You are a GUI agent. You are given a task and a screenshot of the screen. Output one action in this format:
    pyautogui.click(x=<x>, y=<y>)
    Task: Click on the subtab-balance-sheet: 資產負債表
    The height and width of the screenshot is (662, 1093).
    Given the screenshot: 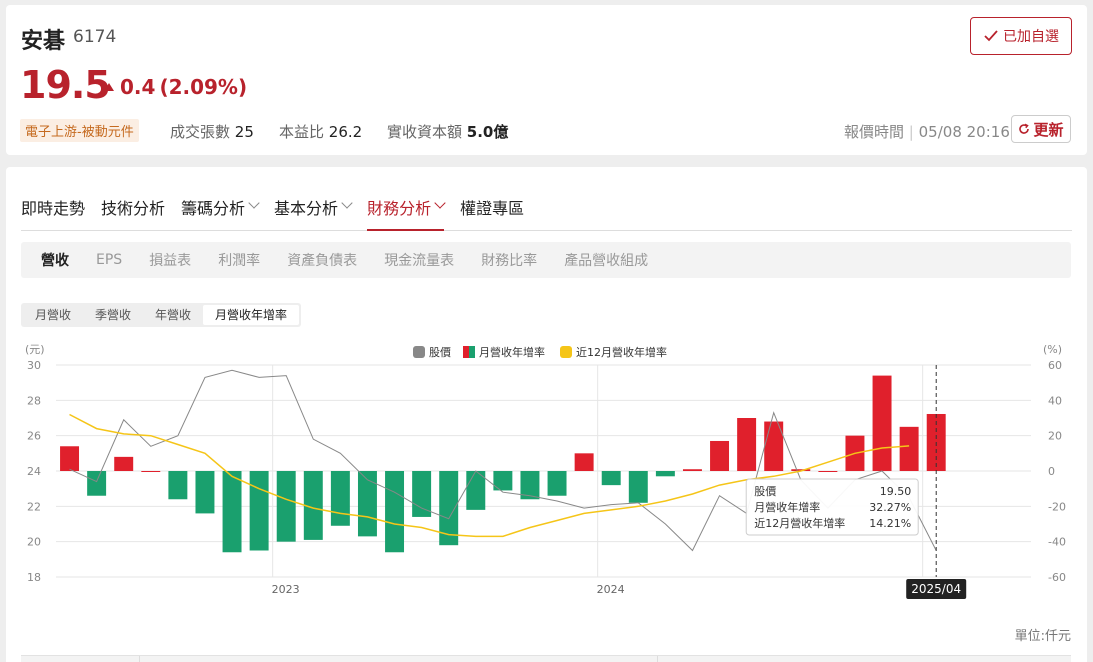 What is the action you would take?
    pyautogui.click(x=322, y=260)
    